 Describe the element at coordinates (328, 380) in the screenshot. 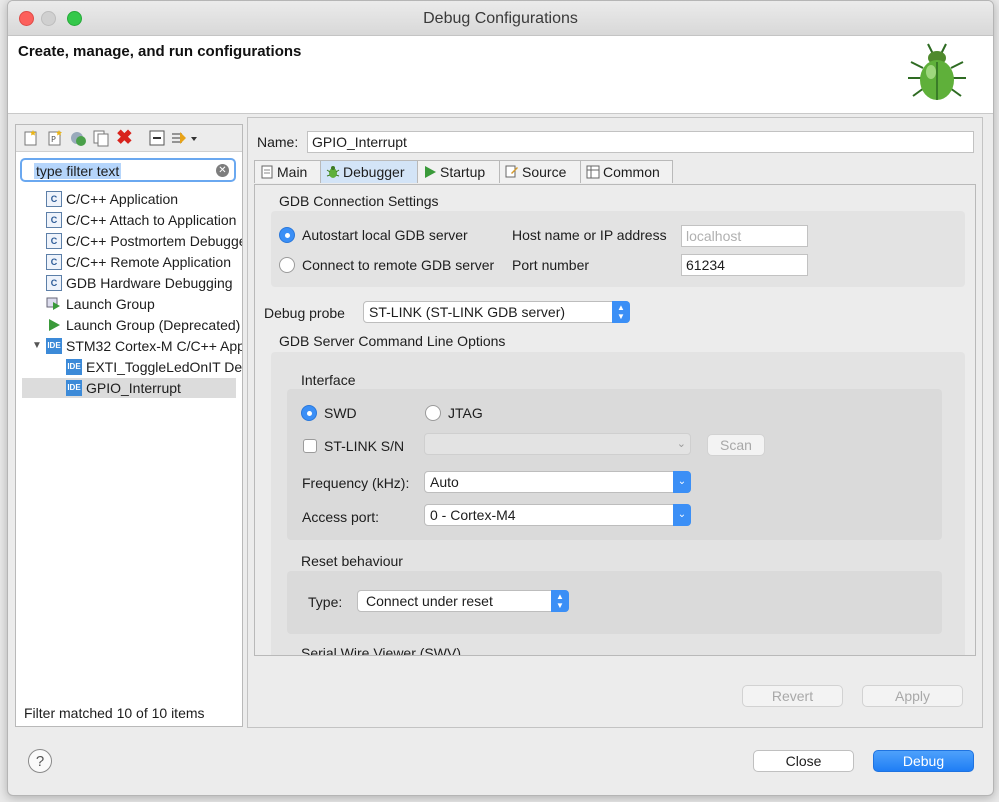

I see `interface-title: Interface` at that location.